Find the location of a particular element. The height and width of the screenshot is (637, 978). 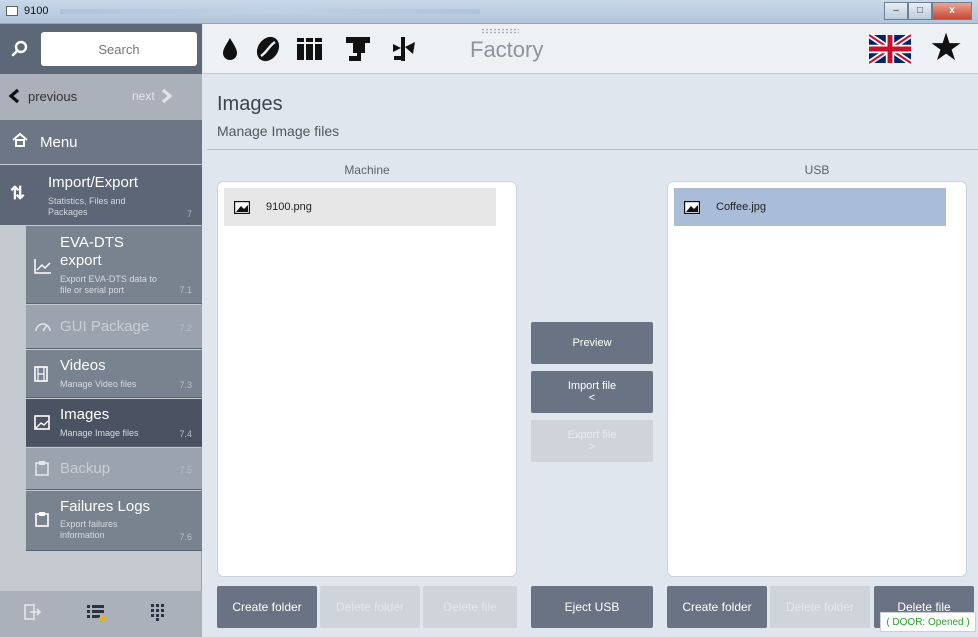

search-input is located at coordinates (119, 49).